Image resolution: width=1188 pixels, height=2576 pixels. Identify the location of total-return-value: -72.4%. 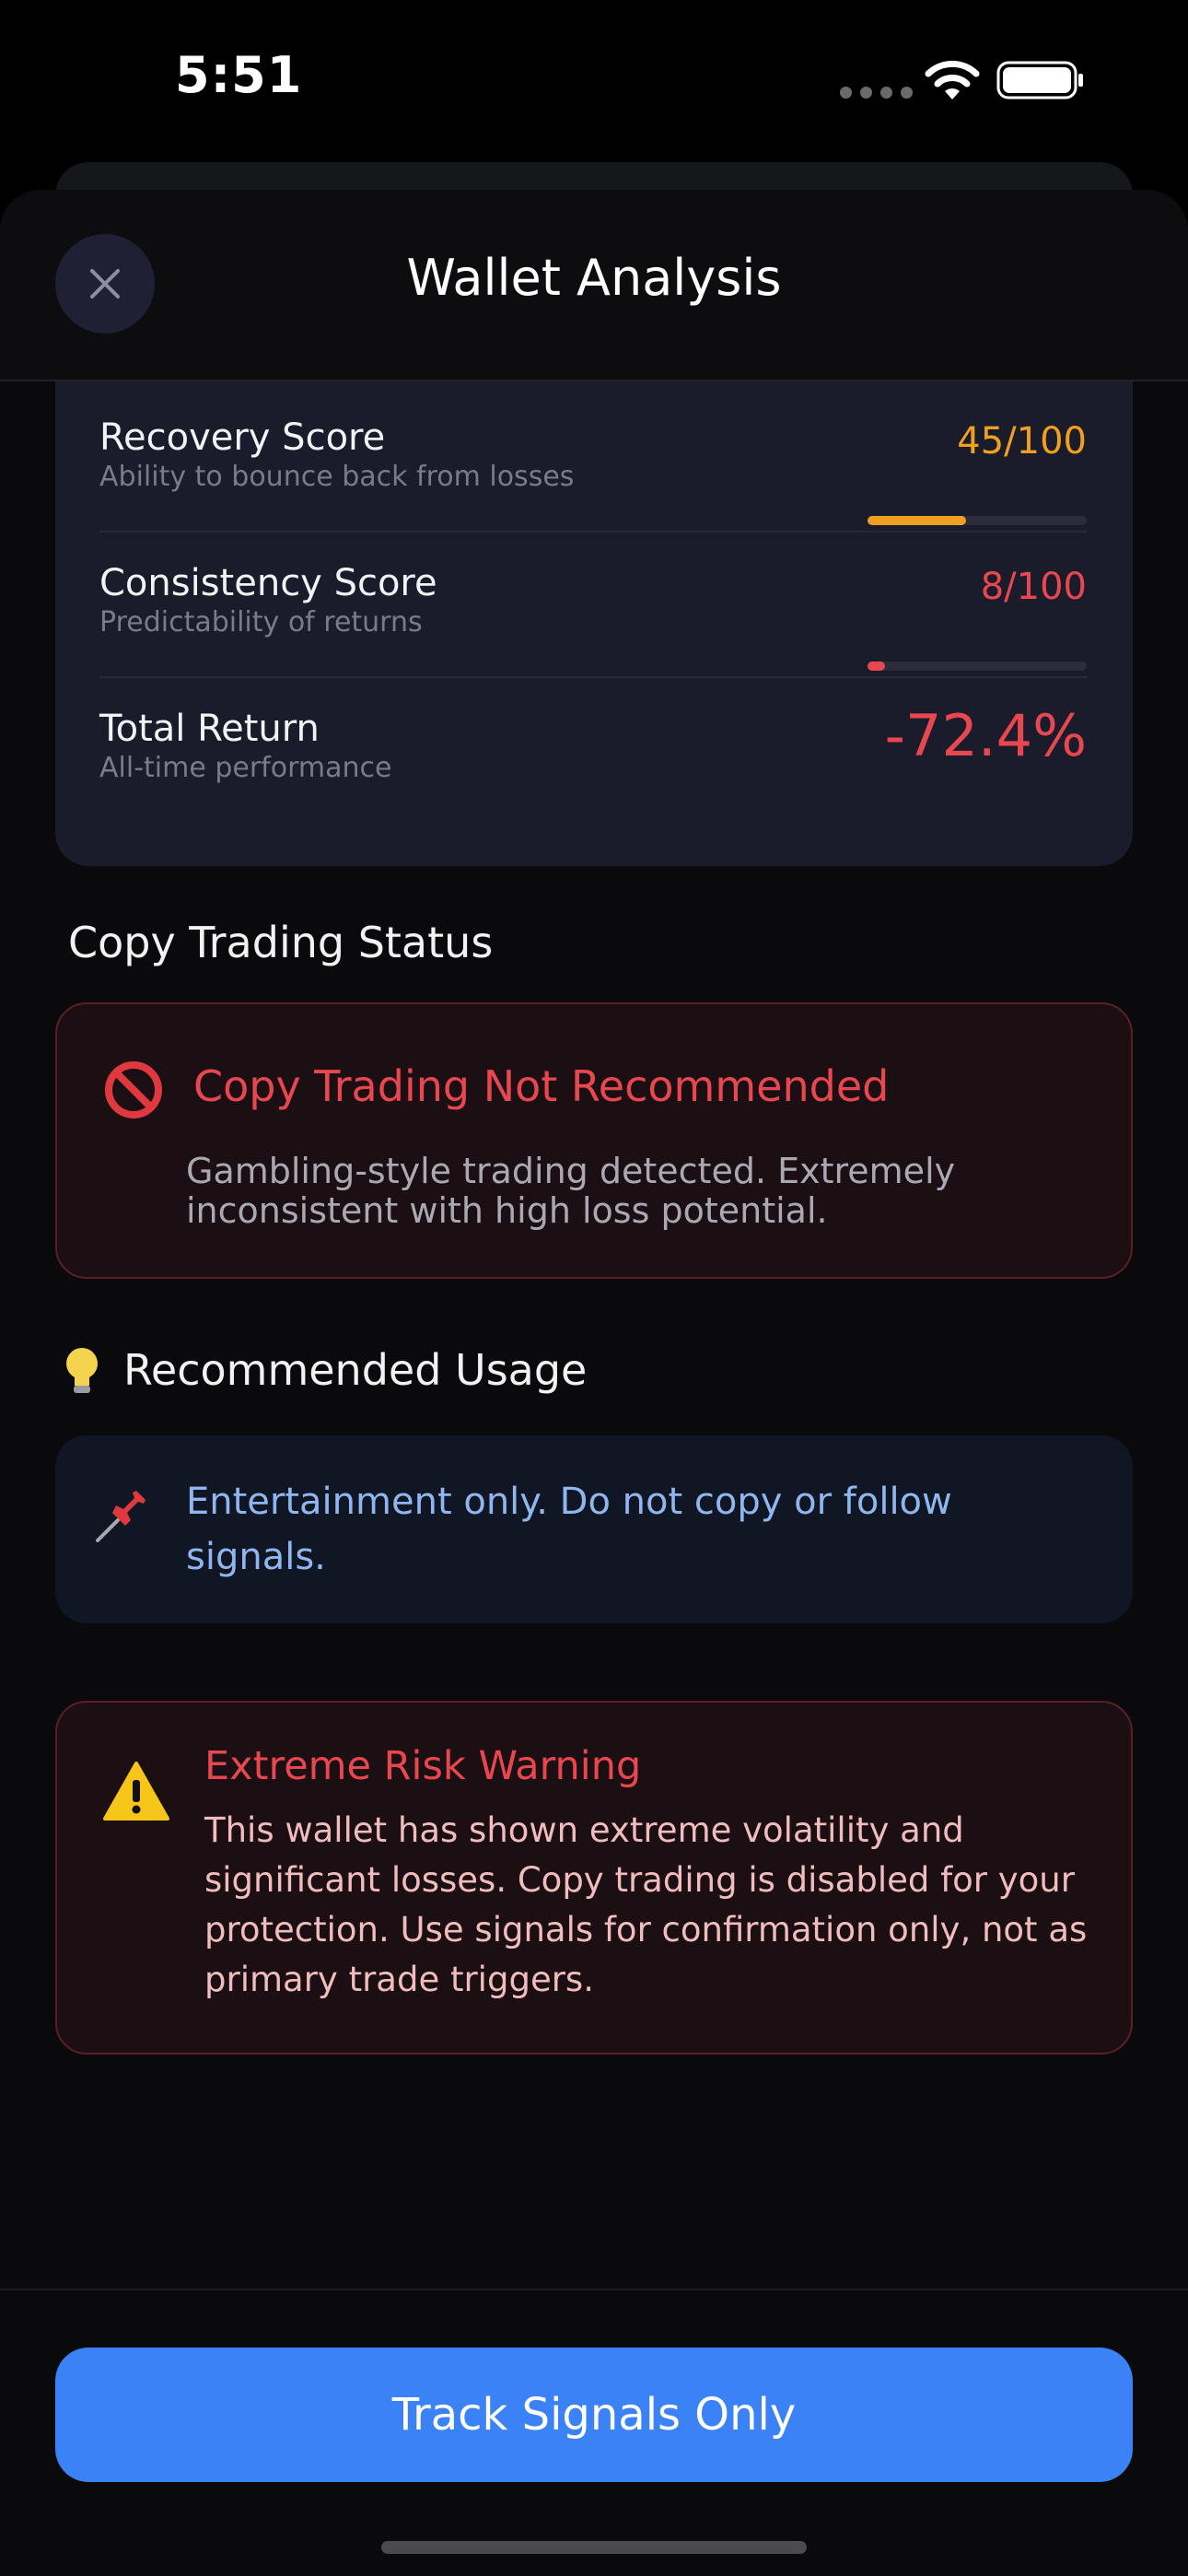
(985, 735).